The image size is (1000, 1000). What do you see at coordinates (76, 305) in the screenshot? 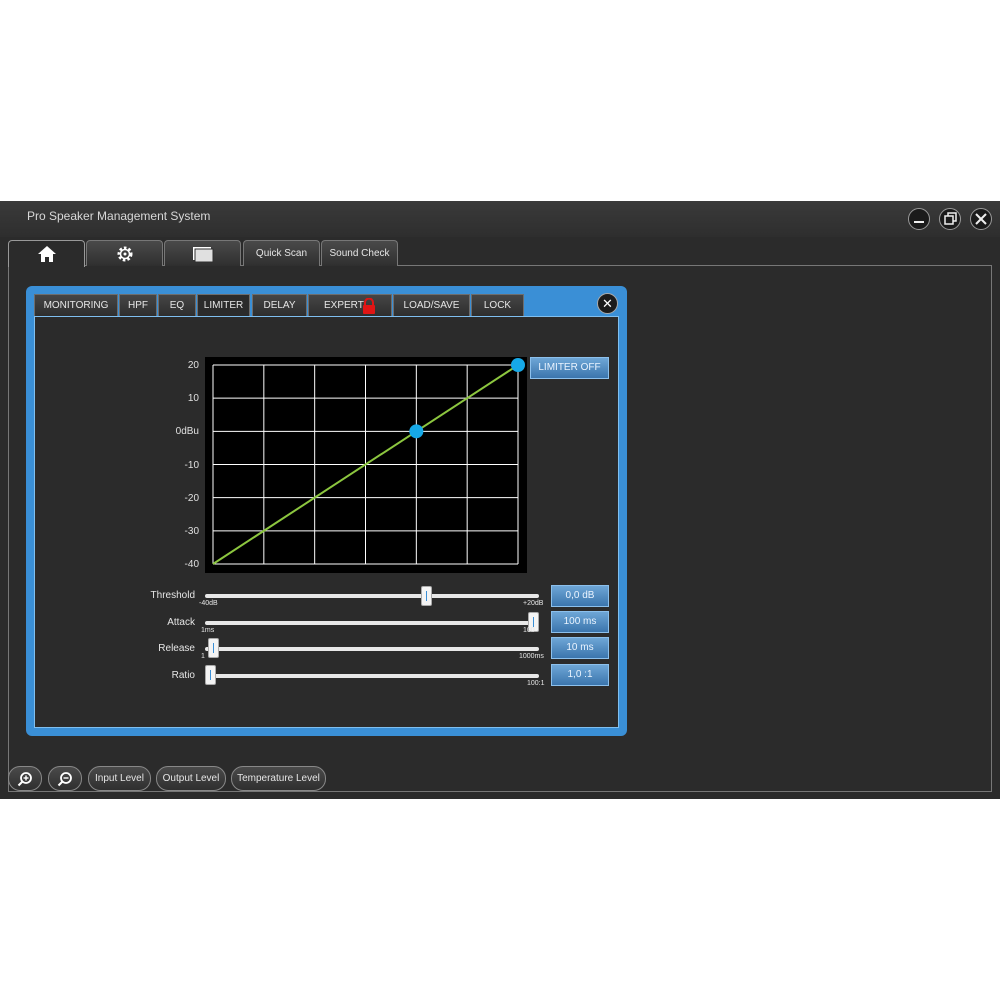
I see `tab-monitoring: MONITORING` at bounding box center [76, 305].